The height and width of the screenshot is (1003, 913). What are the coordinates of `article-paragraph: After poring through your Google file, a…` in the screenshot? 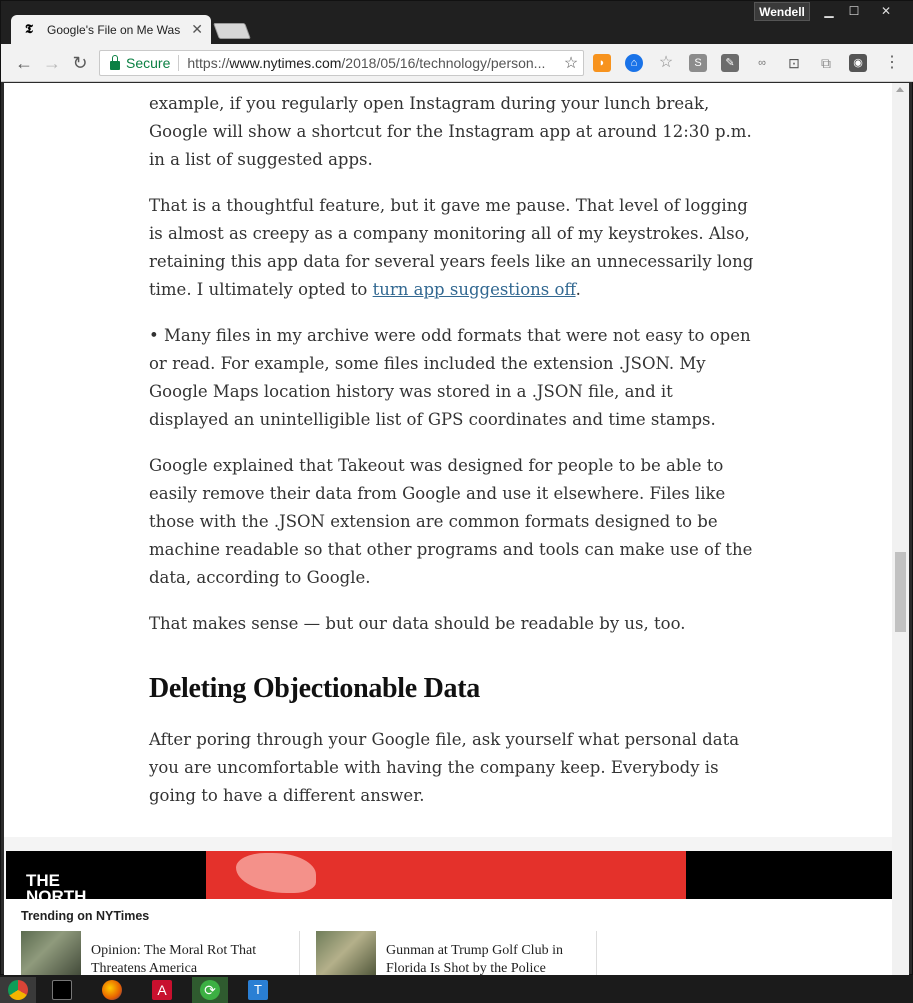 It's located at (444, 767).